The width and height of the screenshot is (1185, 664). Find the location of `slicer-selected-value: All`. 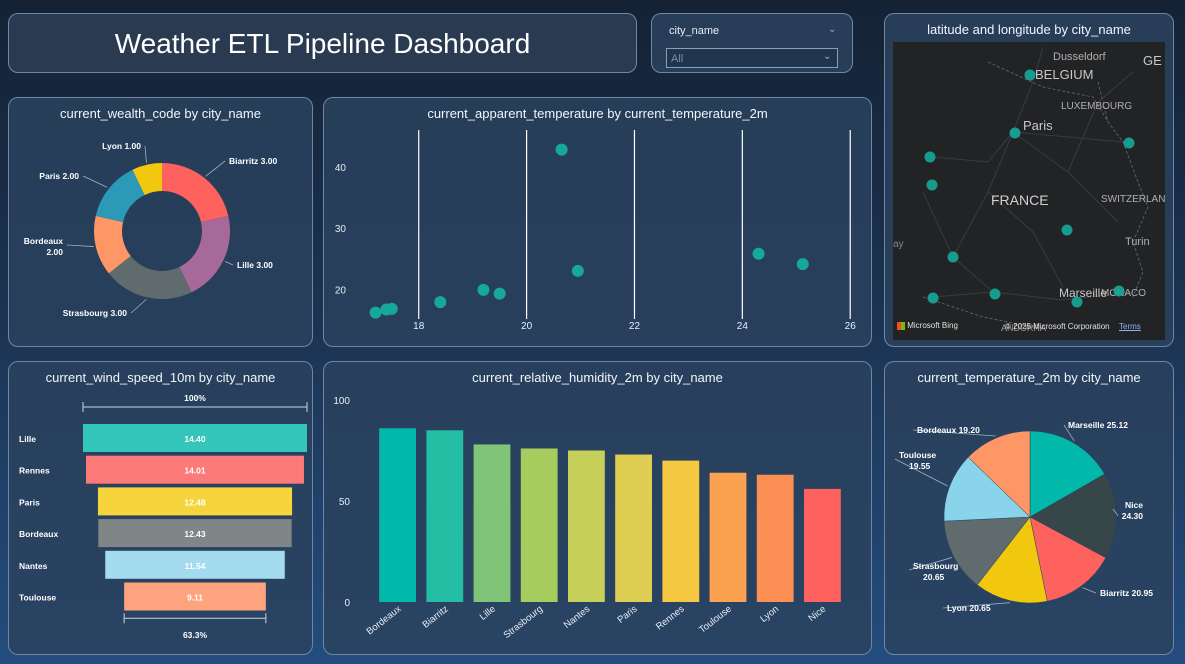

slicer-selected-value: All is located at coordinates (677, 59).